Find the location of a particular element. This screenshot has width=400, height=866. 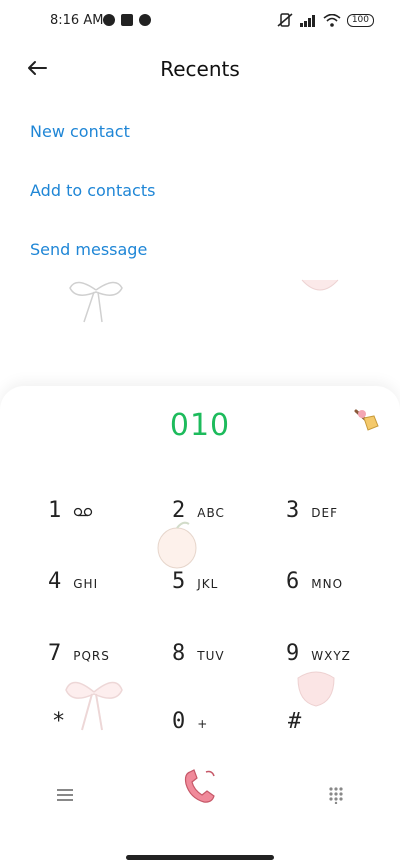

app-header: Recents is located at coordinates (200, 70).